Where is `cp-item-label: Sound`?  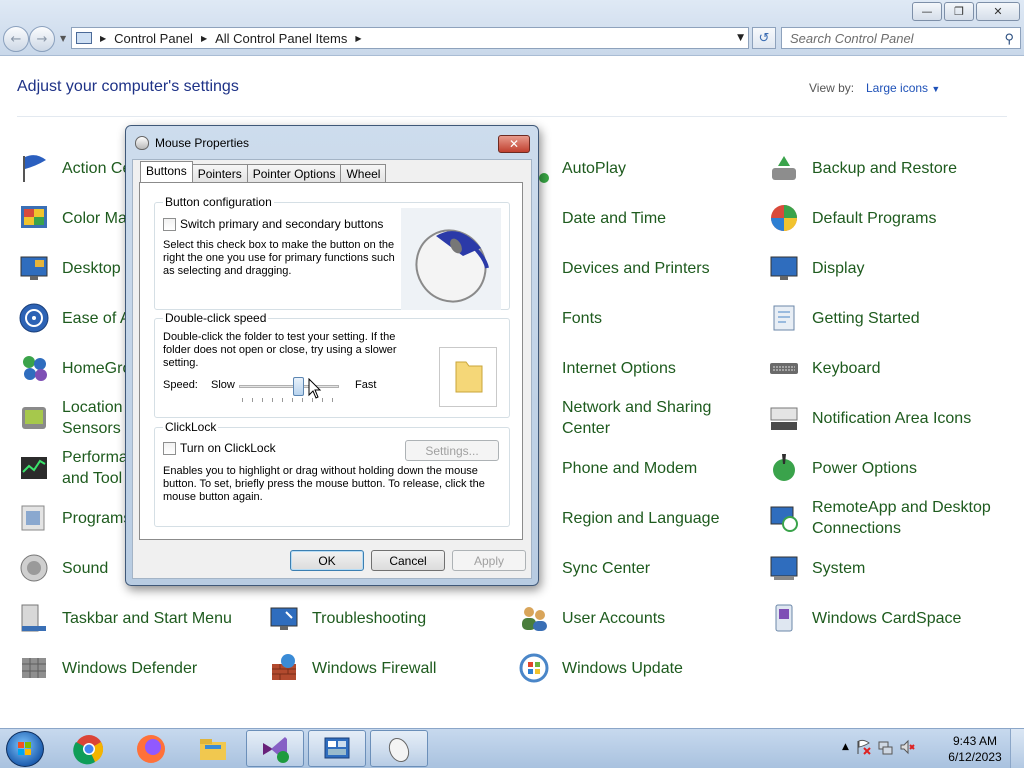
cp-item-label: Sound is located at coordinates (85, 568).